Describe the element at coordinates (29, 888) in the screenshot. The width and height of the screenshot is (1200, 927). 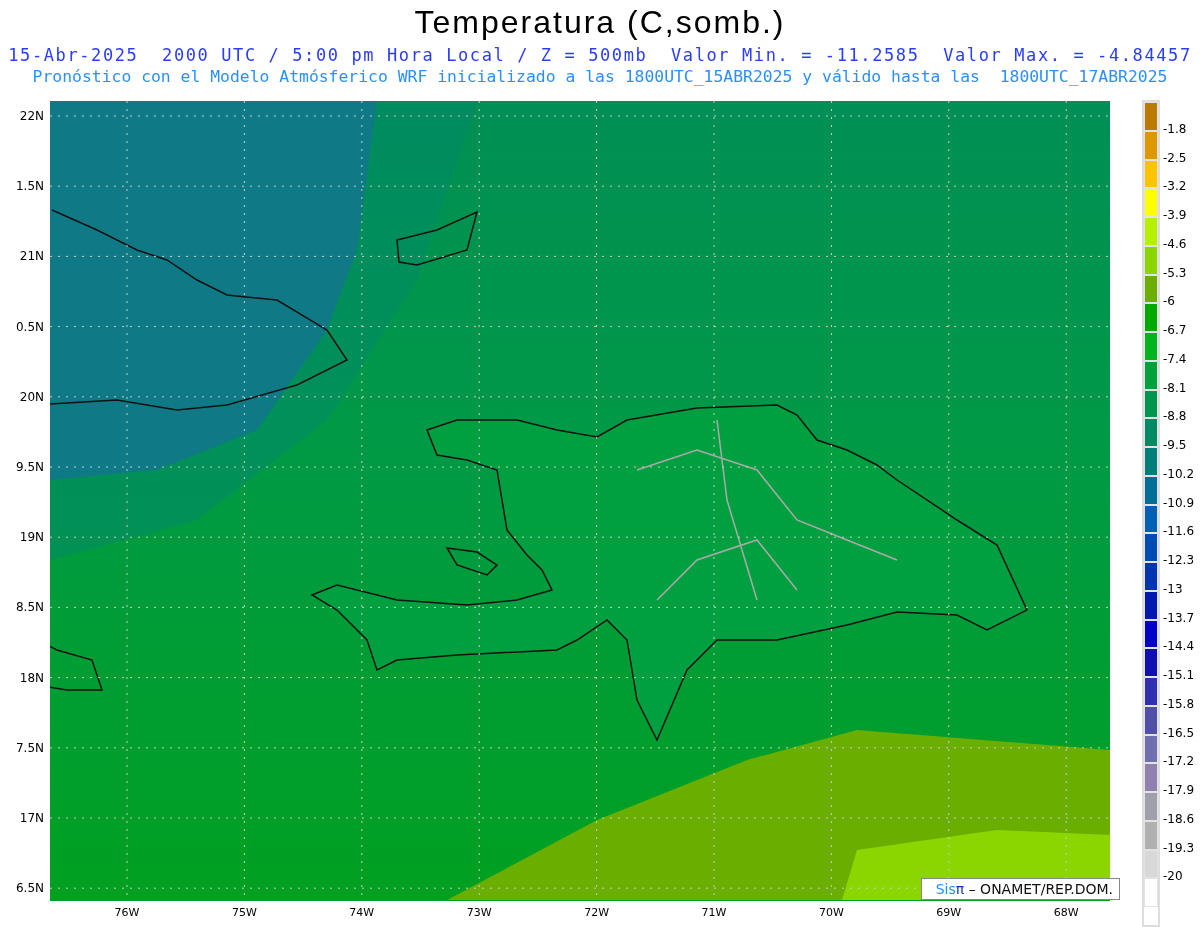
I see `axis-label: 6.5N` at that location.